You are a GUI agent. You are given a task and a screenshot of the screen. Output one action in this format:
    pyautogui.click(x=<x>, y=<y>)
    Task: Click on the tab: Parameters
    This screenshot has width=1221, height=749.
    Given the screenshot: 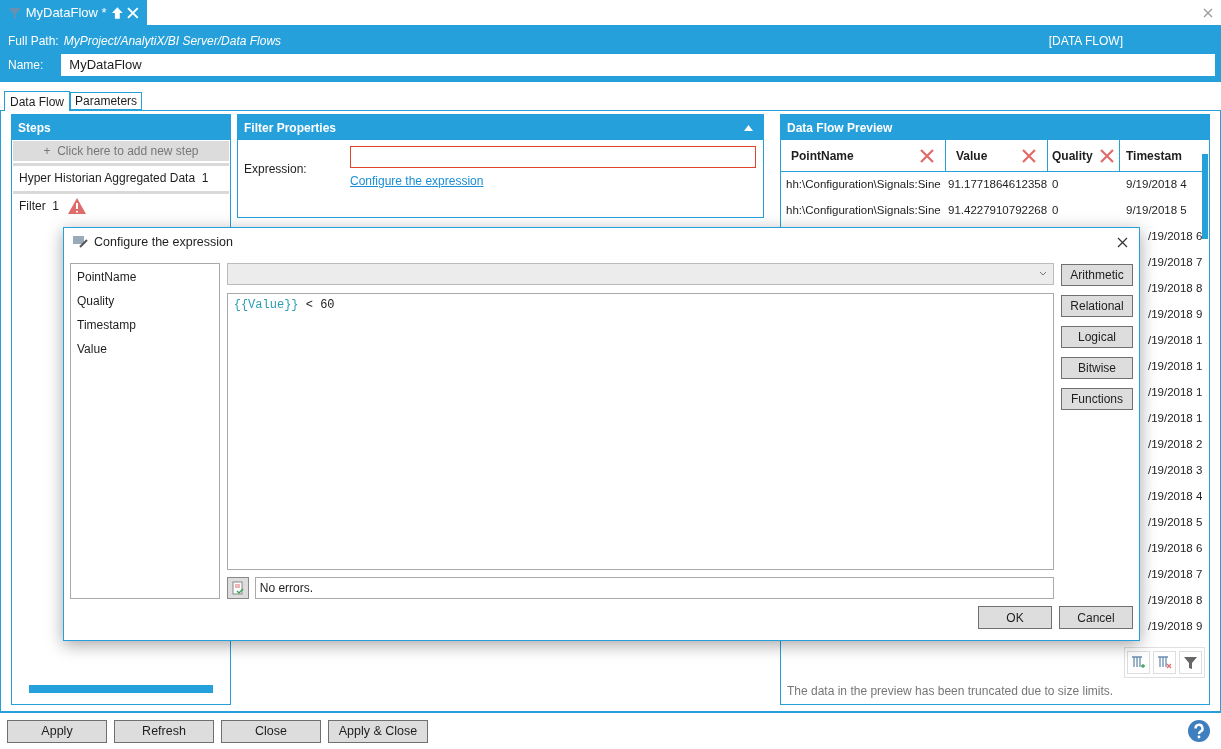 What is the action you would take?
    pyautogui.click(x=106, y=101)
    